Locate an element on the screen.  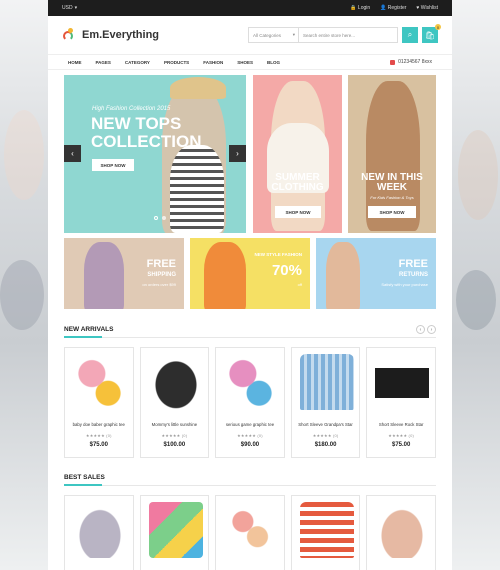
banner-photo is located at coordinates (197, 189).